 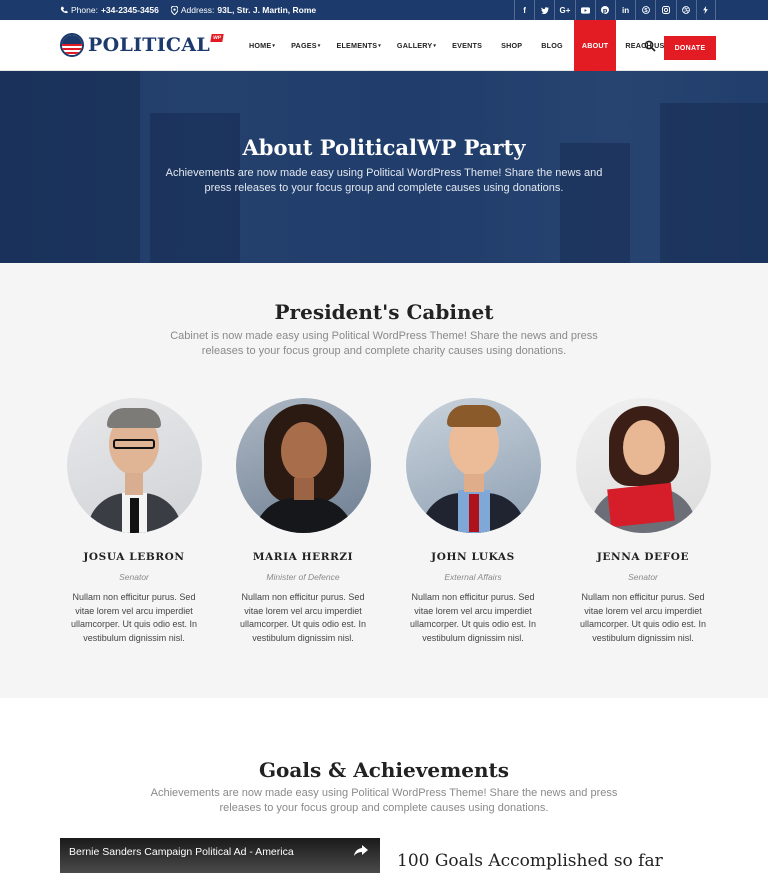 I want to click on nav-label: Elements, so click(x=357, y=45).